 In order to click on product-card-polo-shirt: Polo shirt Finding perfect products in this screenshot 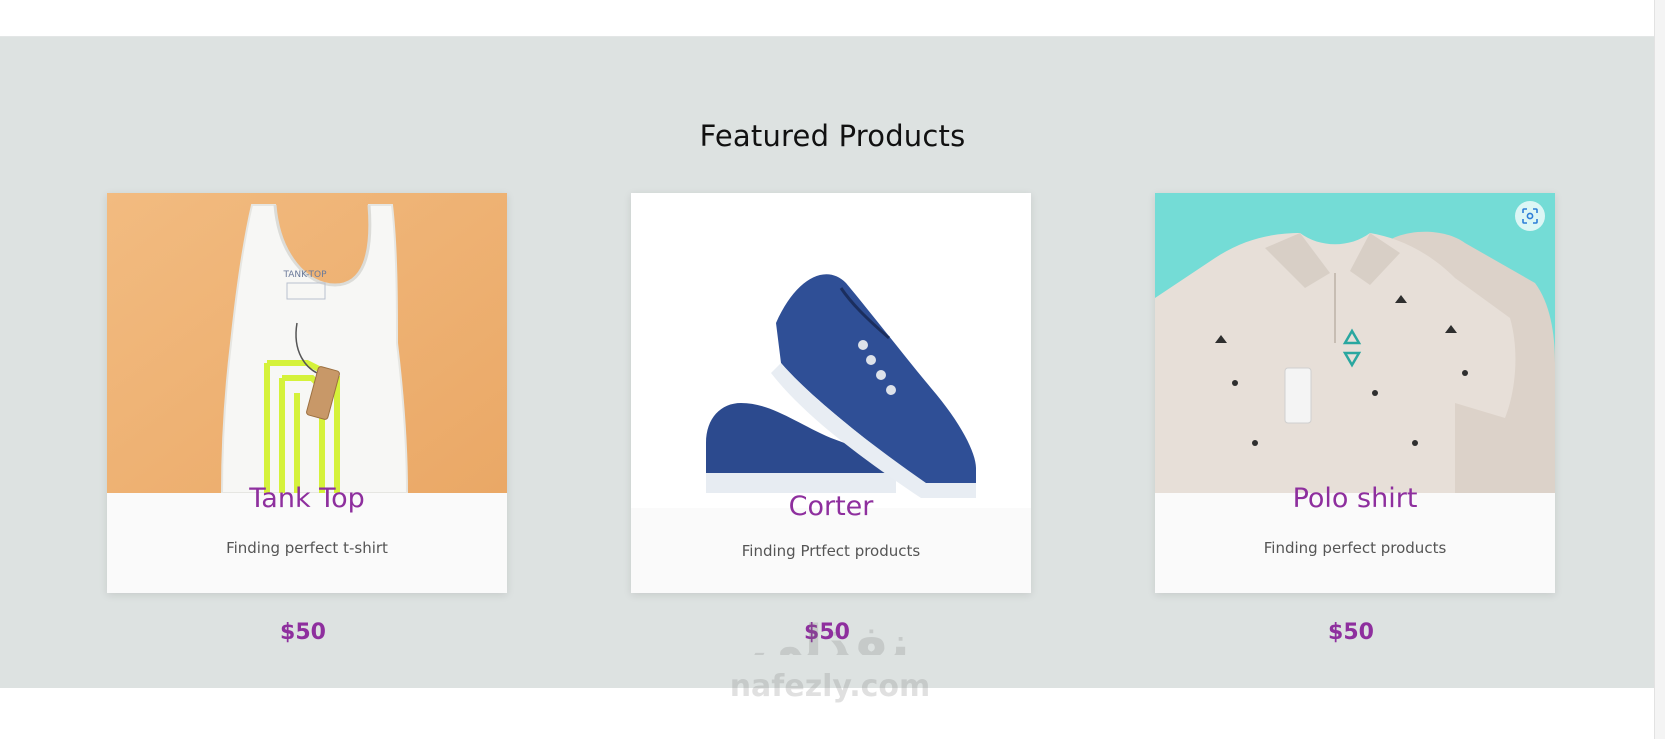, I will do `click(1355, 393)`.